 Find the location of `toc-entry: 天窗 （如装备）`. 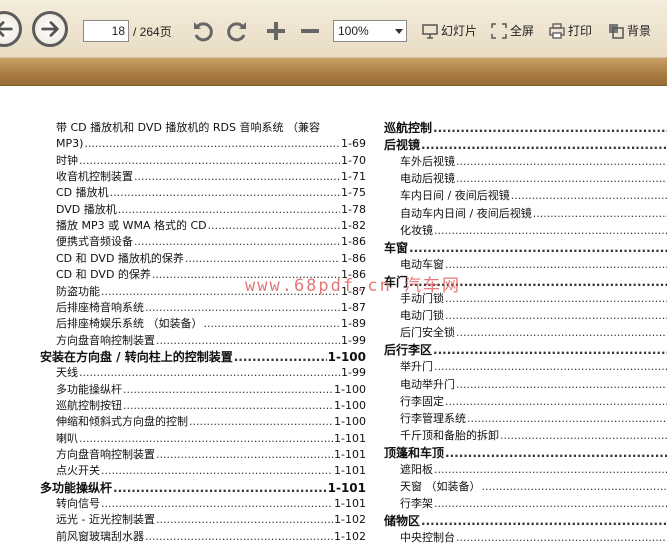

toc-entry: 天窗 （如装备） is located at coordinates (533, 487).